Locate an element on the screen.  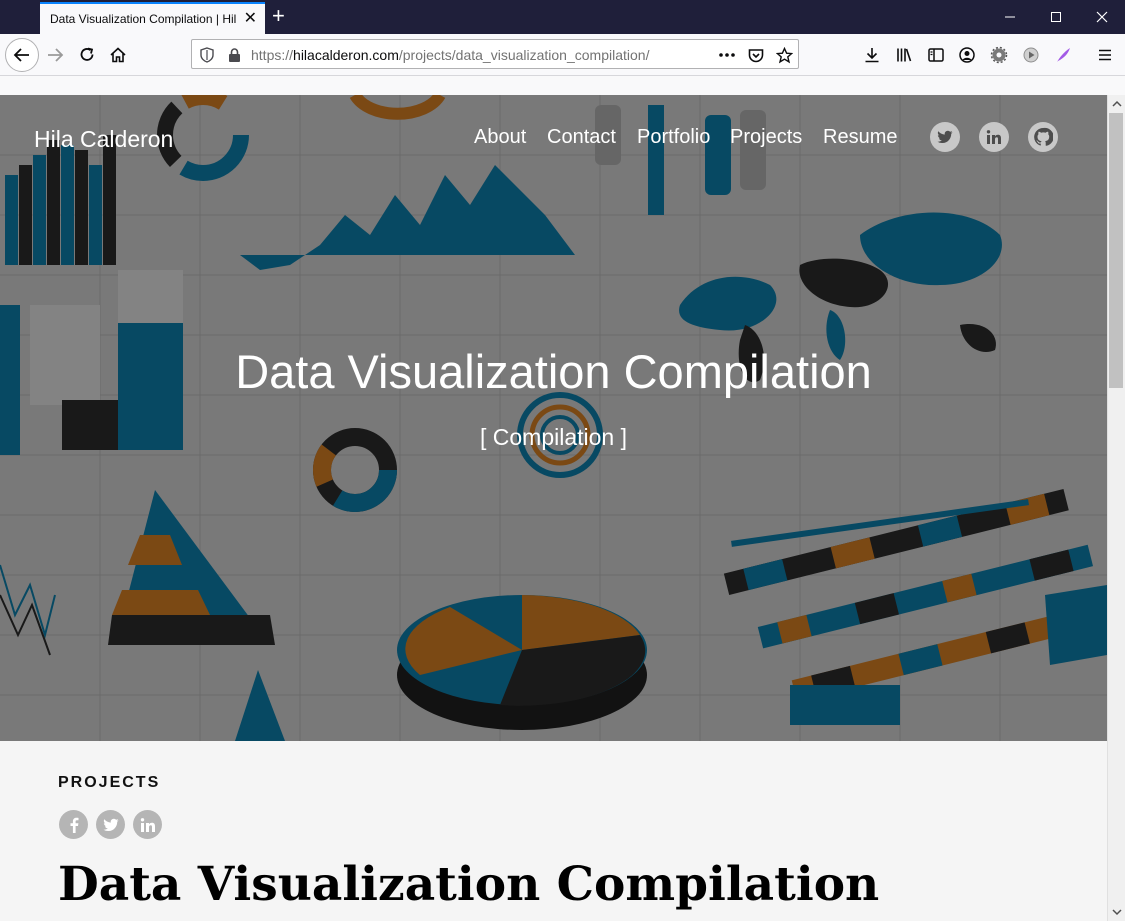
download-icon is located at coordinates (872, 55).